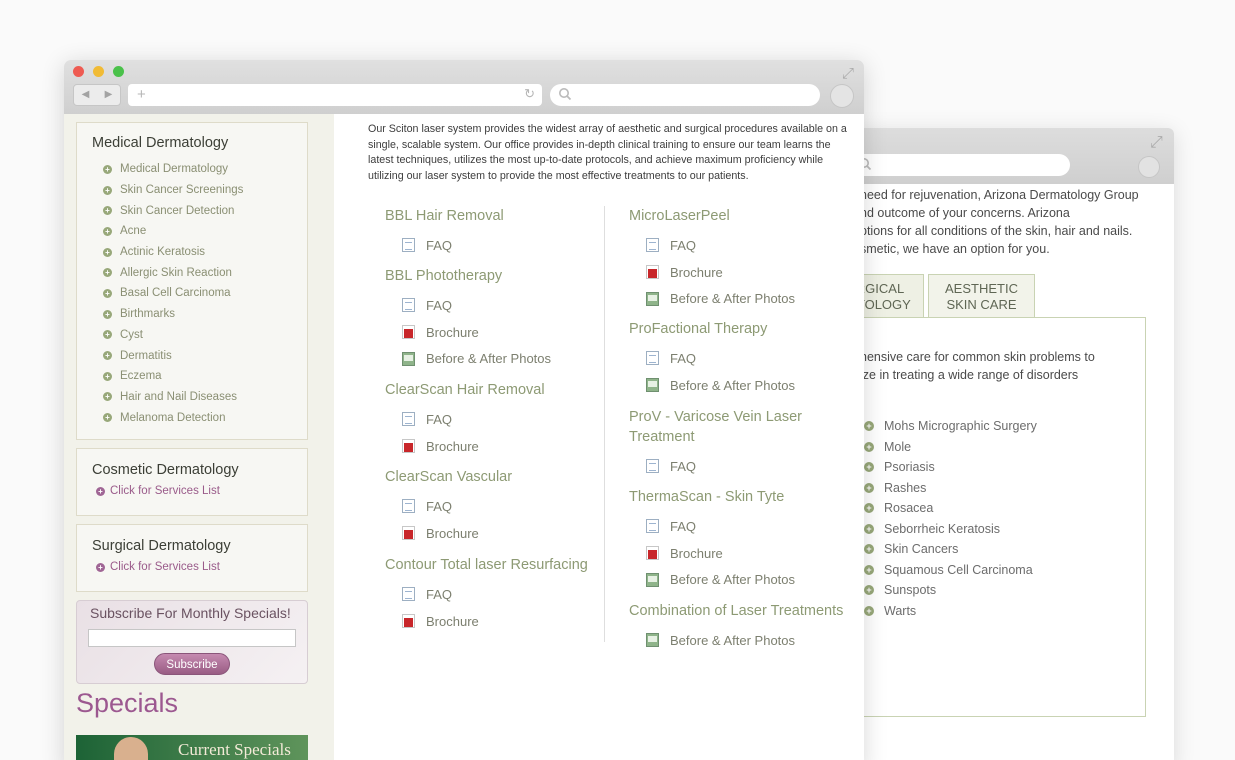 The image size is (1235, 760). I want to click on list-item: + Skin Cancers, so click(950, 549).